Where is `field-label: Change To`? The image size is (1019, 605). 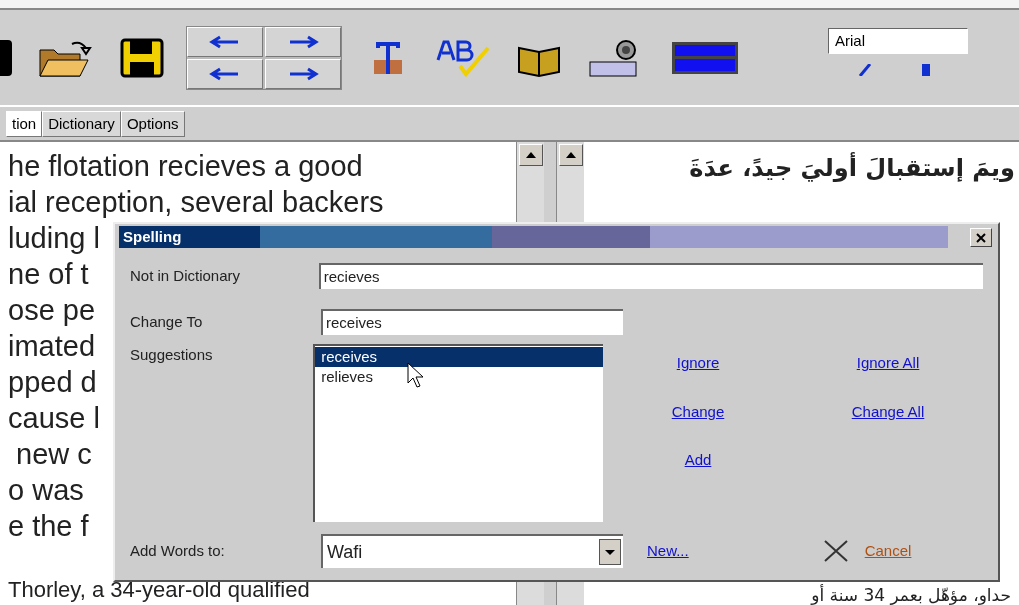 field-label: Change To is located at coordinates (167, 321).